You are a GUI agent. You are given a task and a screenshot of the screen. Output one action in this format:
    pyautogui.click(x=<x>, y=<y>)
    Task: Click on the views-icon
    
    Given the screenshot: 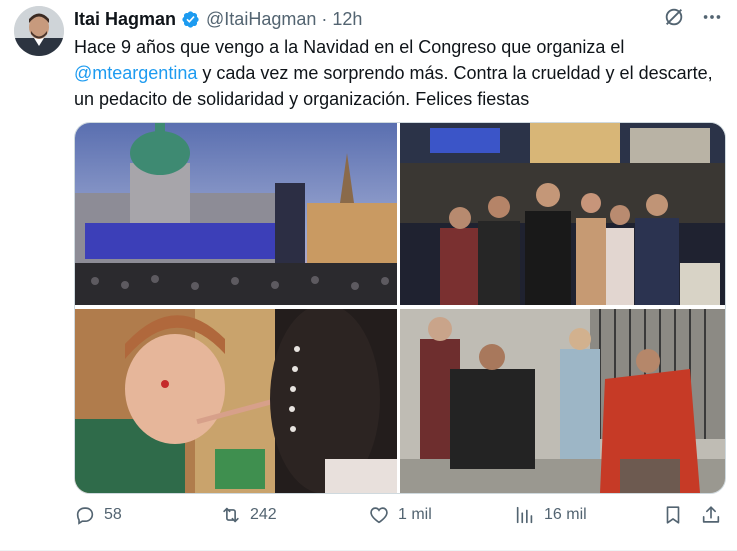 What is the action you would take?
    pyautogui.click(x=524, y=515)
    